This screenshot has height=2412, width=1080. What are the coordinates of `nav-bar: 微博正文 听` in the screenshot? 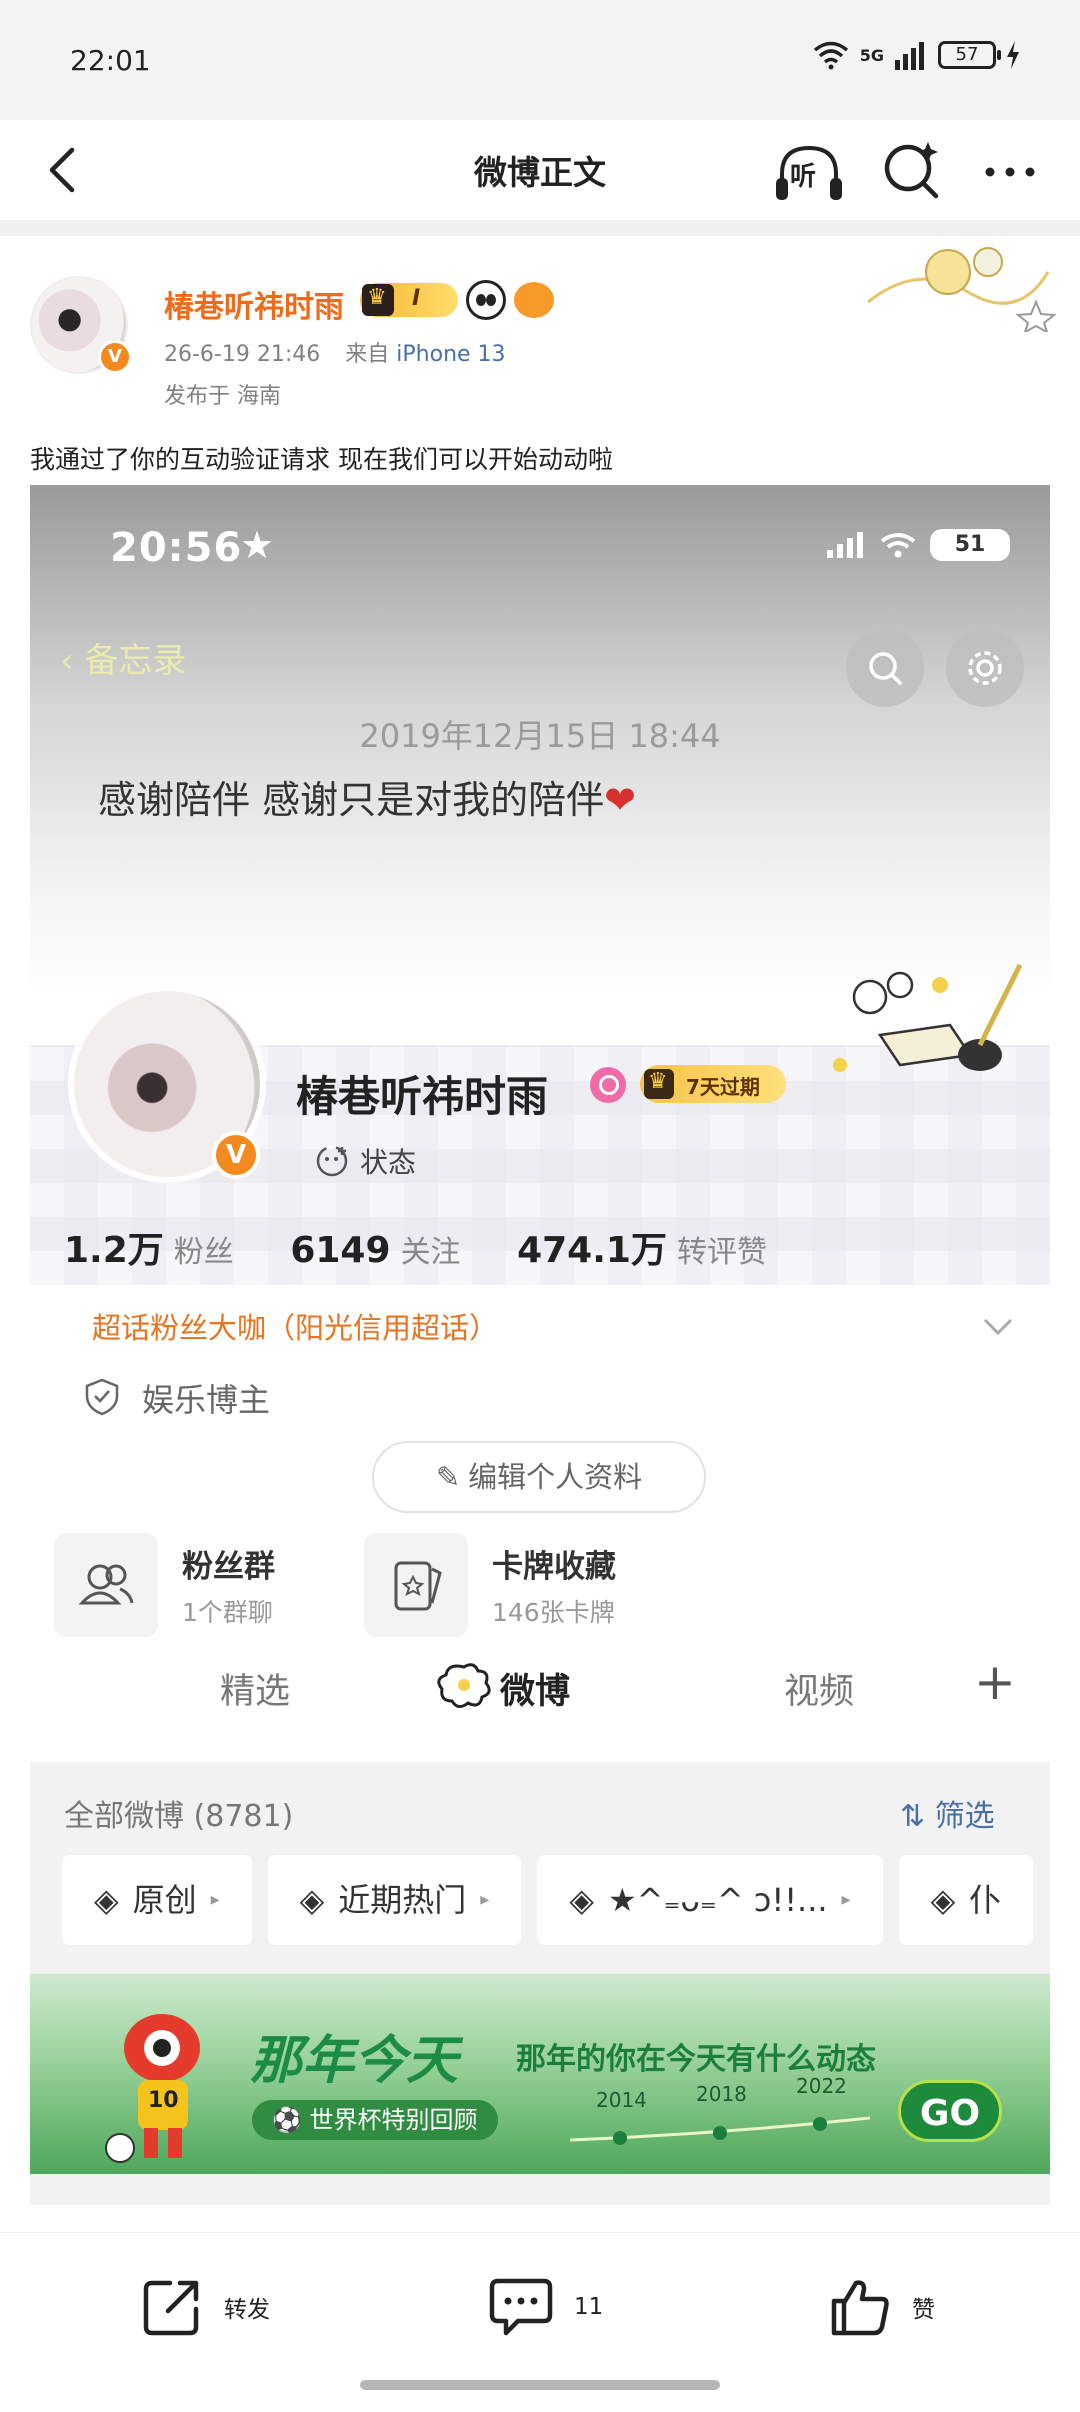 It's located at (540, 170).